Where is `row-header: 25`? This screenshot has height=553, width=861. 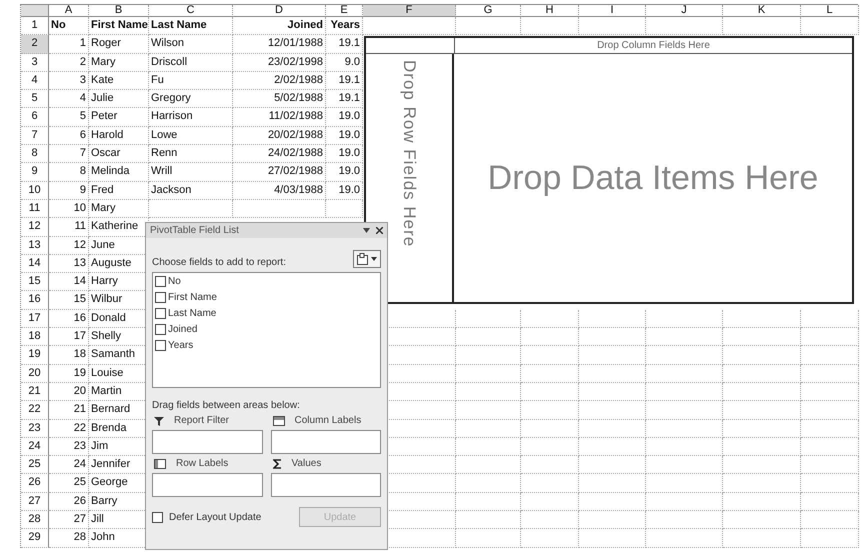 row-header: 25 is located at coordinates (35, 465).